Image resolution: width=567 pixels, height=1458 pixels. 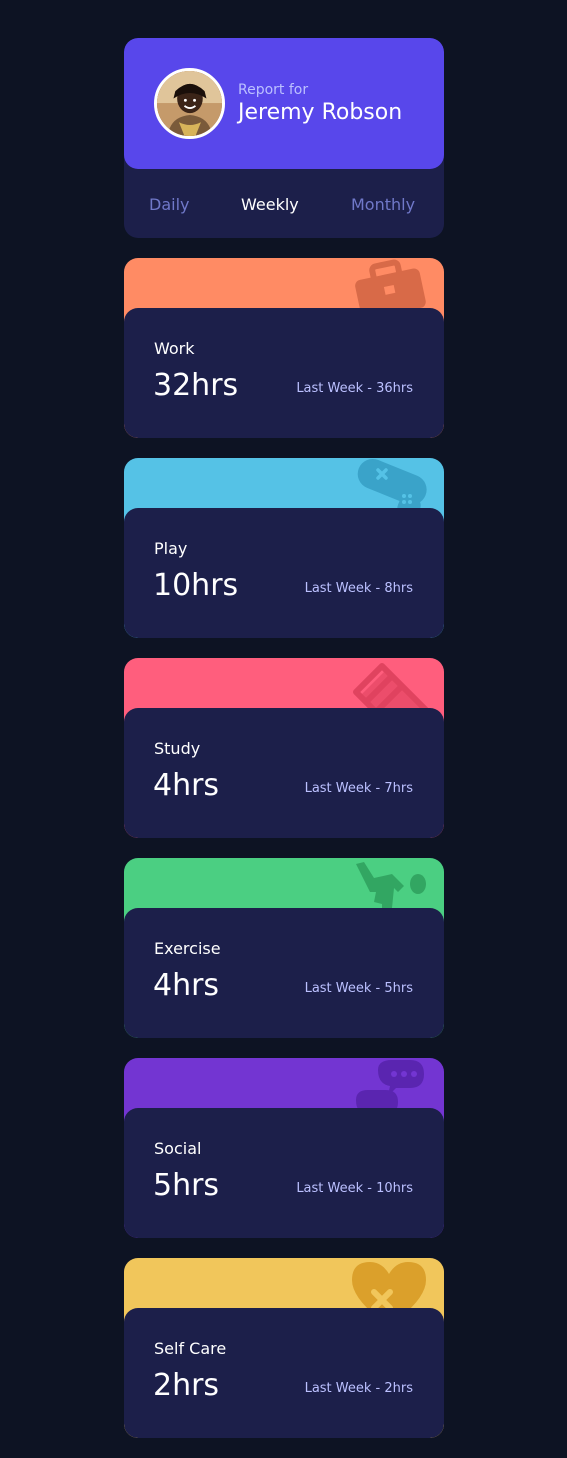 What do you see at coordinates (171, 548) in the screenshot?
I see `card-title: Play` at bounding box center [171, 548].